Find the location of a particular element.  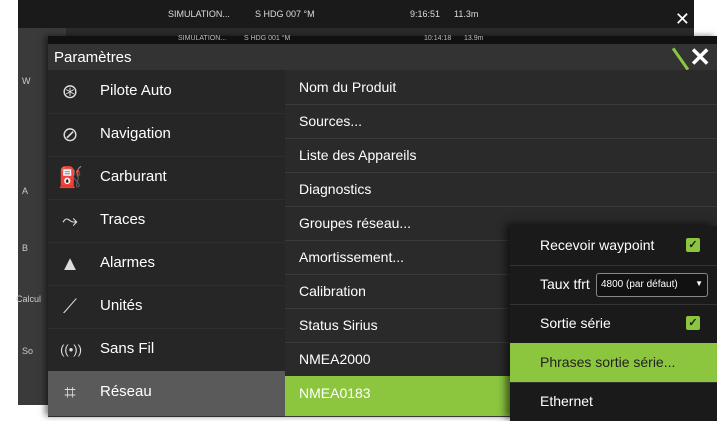

list-item-diagnostics: Diagnostics is located at coordinates (501, 189).